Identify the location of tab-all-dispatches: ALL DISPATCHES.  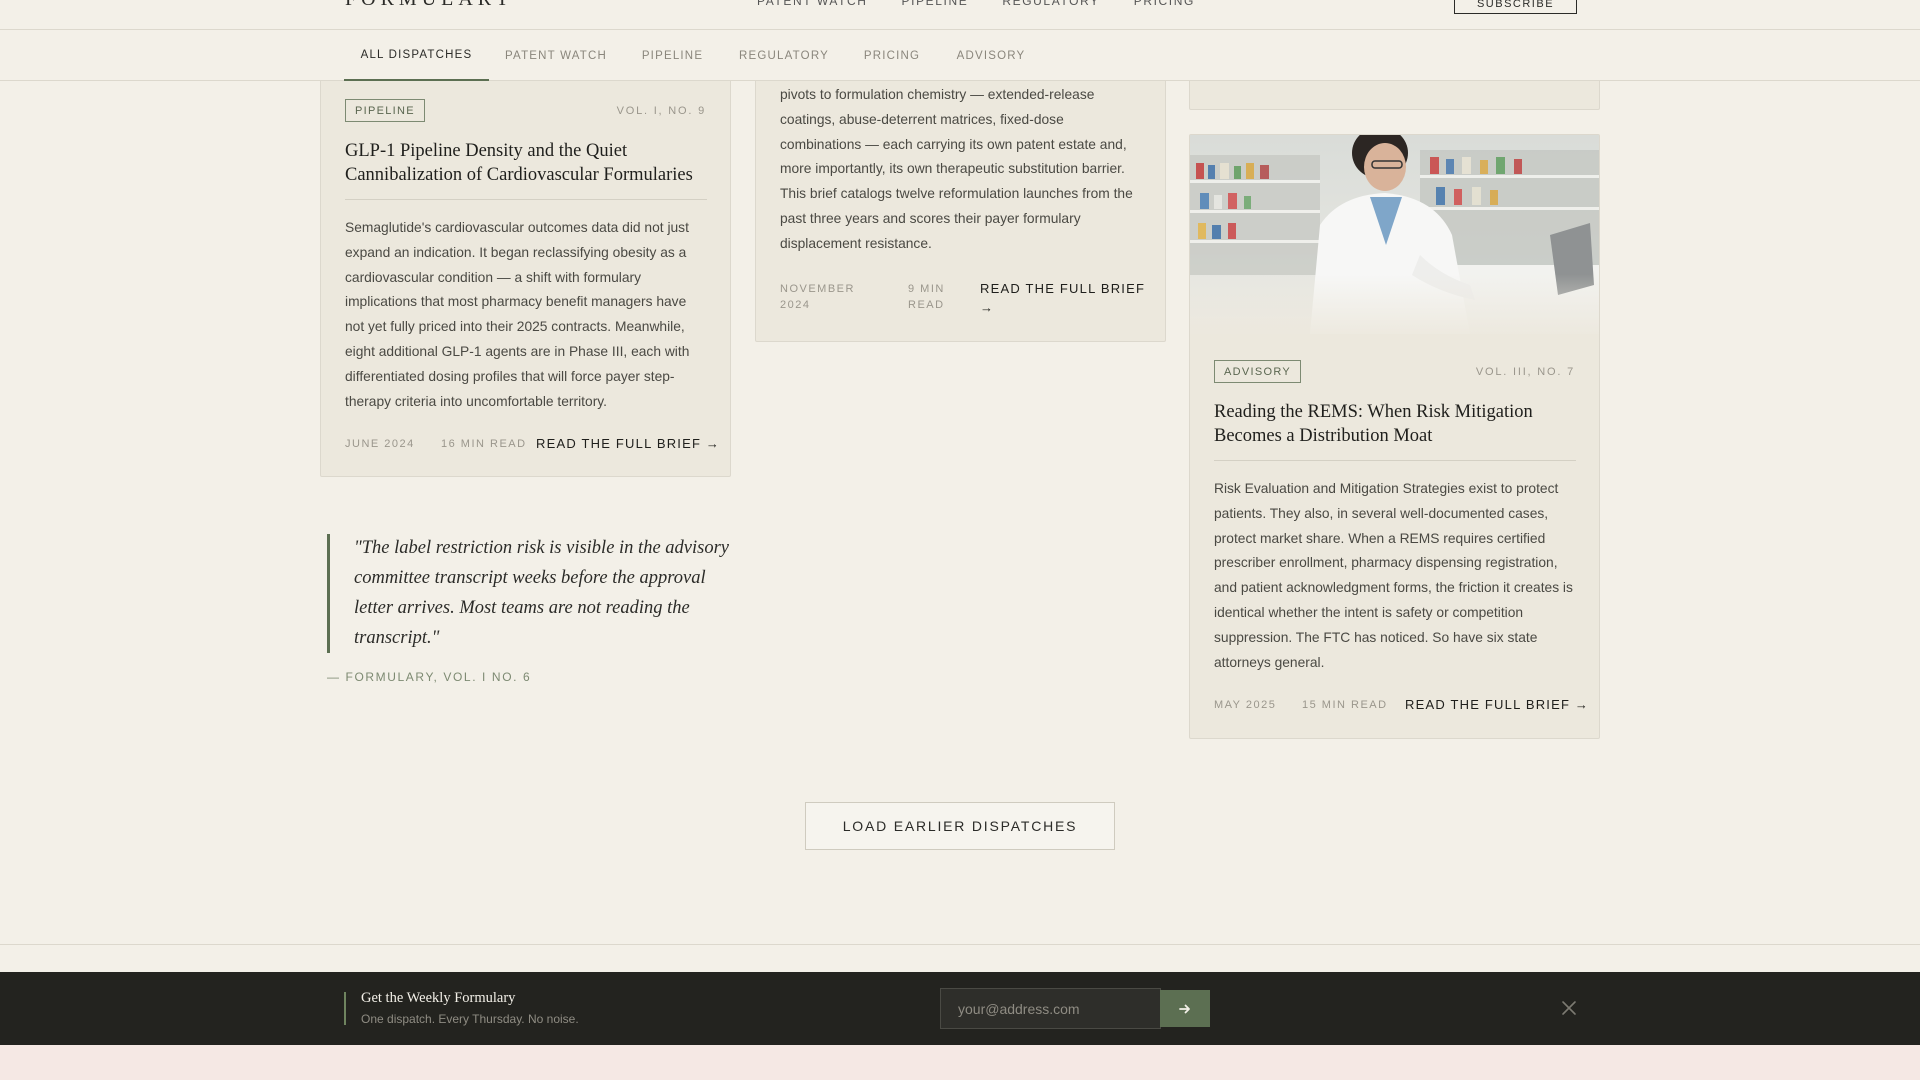
(416, 55).